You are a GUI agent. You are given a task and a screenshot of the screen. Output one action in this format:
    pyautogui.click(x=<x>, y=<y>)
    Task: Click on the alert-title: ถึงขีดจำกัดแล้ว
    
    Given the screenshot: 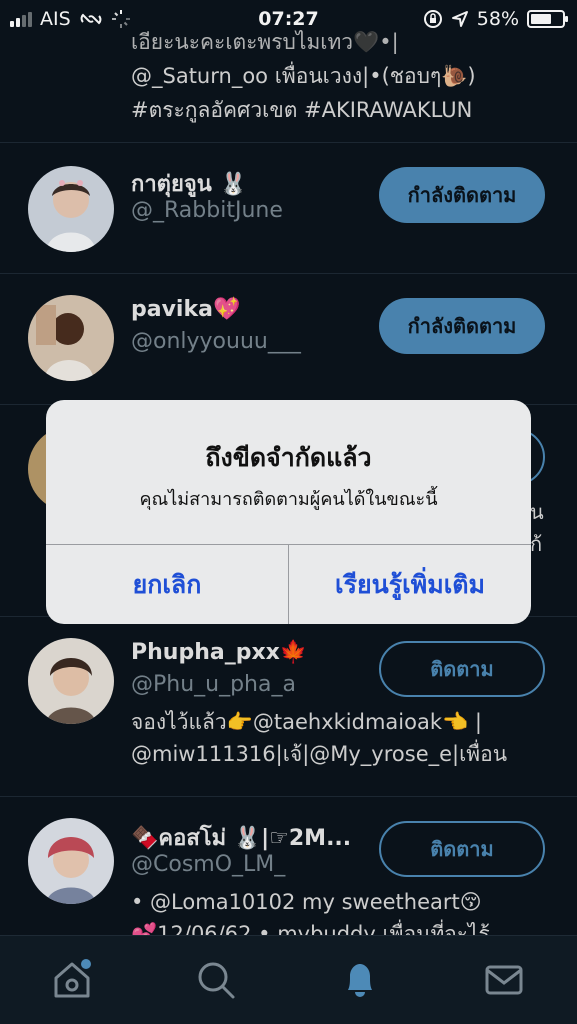 What is the action you would take?
    pyautogui.click(x=288, y=457)
    